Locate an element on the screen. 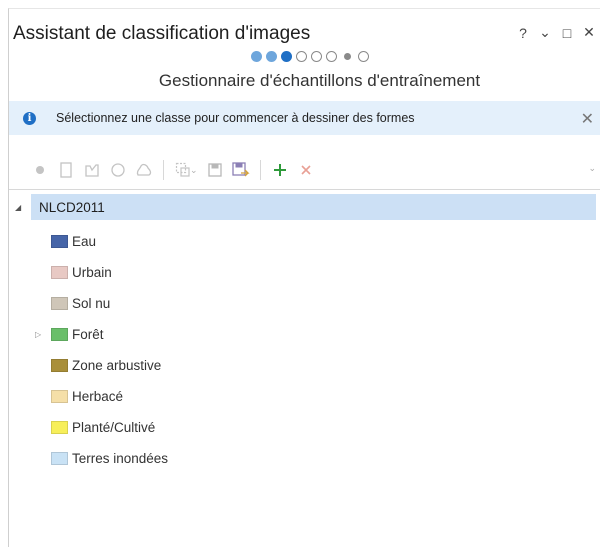 The width and height of the screenshot is (600, 547). save-as-icon is located at coordinates (240, 169).